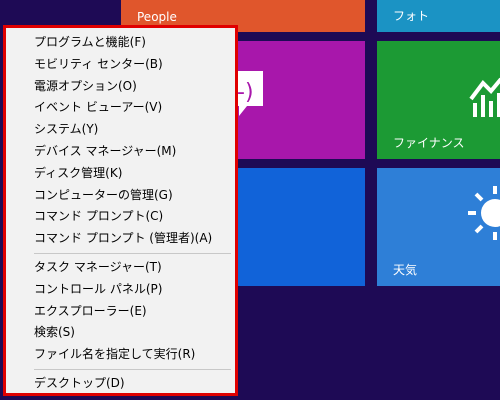 The height and width of the screenshot is (400, 500). I want to click on finance-tile-label: ファイナンス, so click(429, 143).